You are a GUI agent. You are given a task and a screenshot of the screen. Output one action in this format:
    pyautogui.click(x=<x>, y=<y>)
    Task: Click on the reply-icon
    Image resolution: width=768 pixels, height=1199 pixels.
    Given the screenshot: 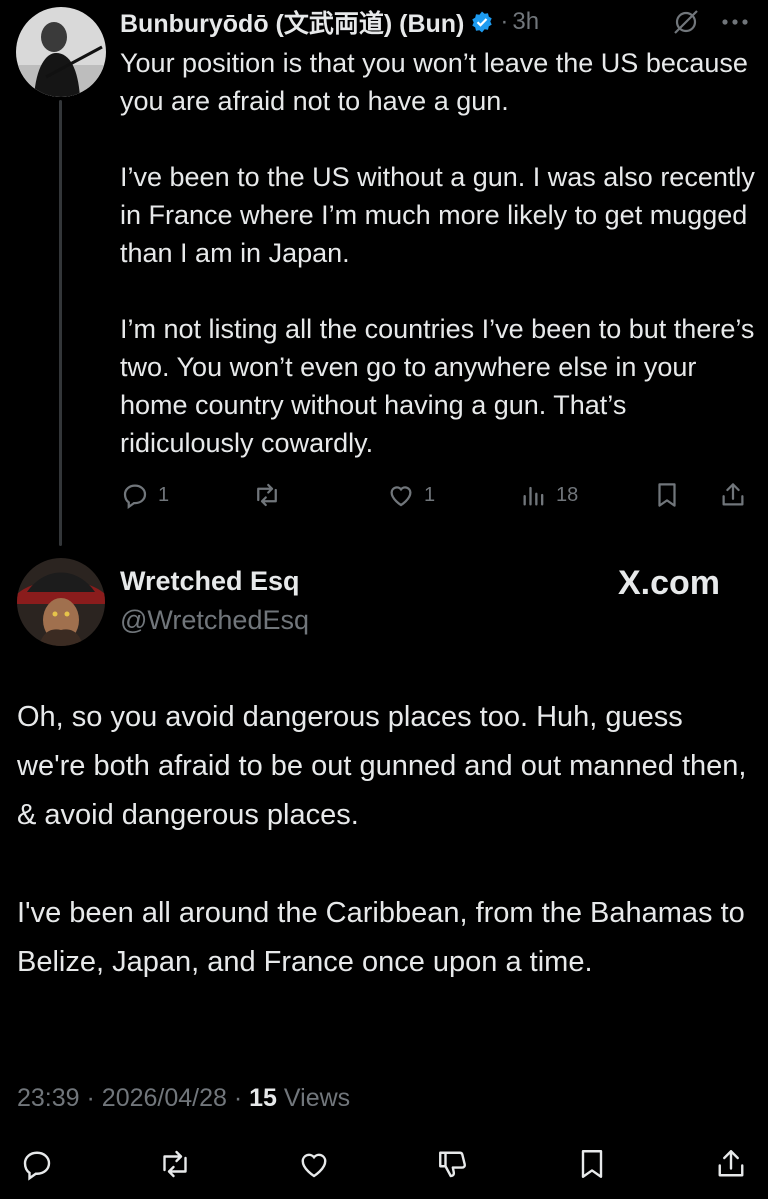 What is the action you would take?
    pyautogui.click(x=135, y=495)
    